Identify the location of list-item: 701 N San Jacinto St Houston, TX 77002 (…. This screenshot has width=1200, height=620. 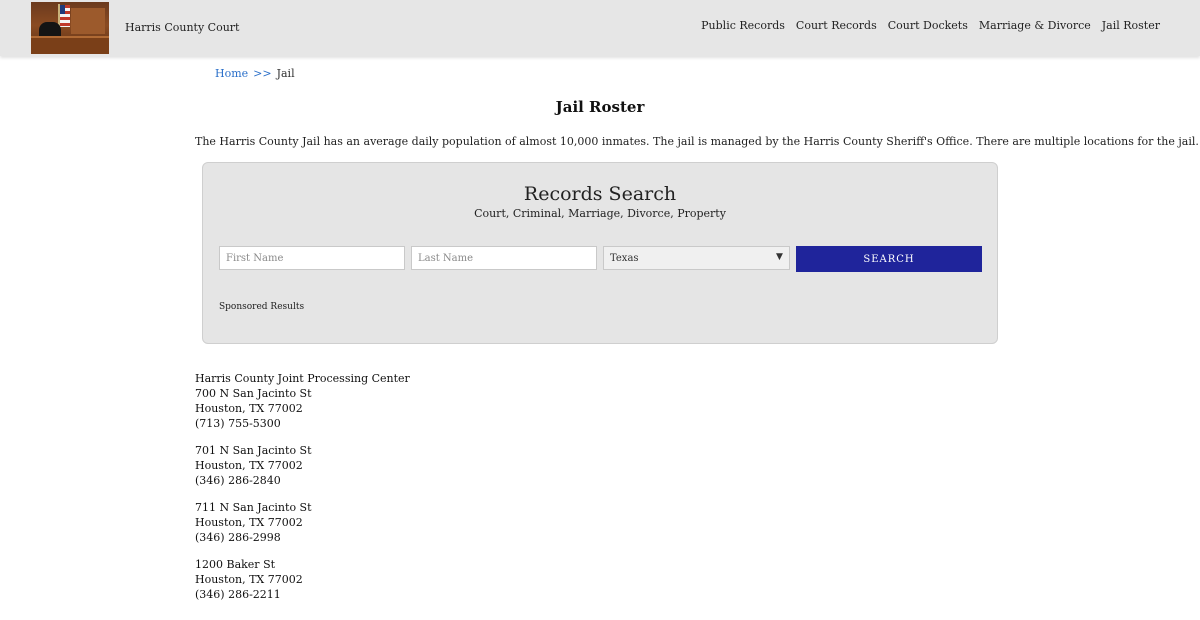
(495, 465).